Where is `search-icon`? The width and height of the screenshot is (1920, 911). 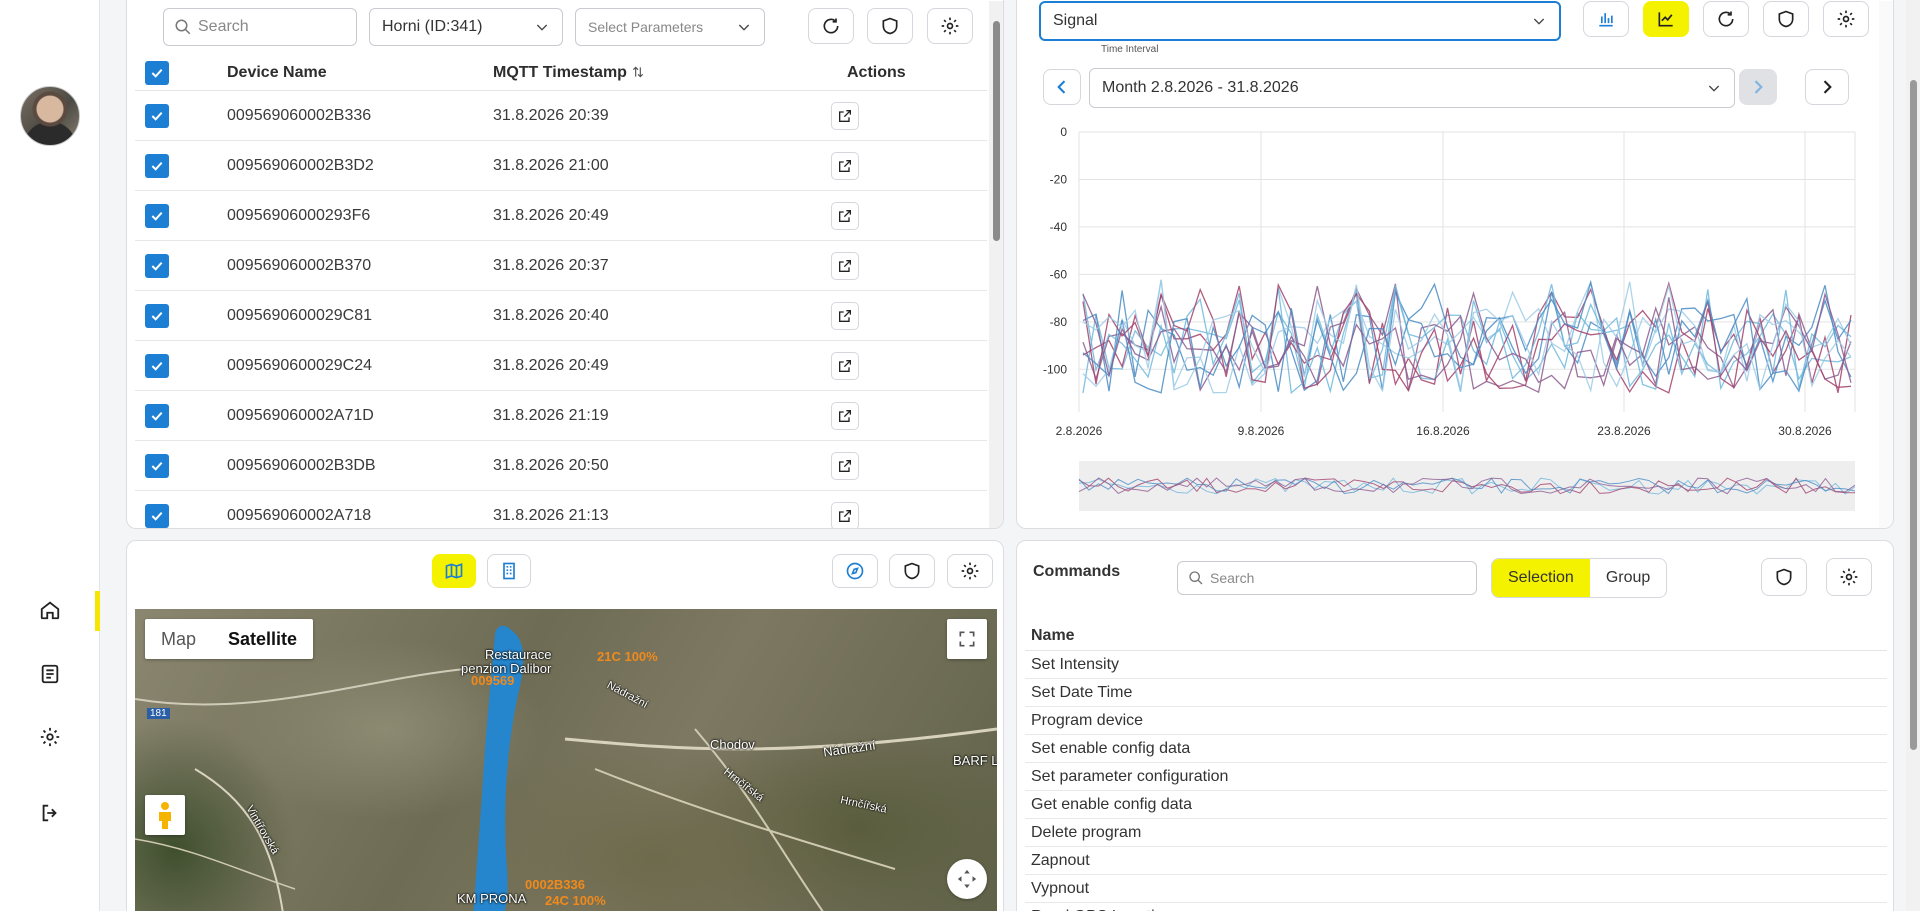
search-icon is located at coordinates (1196, 578).